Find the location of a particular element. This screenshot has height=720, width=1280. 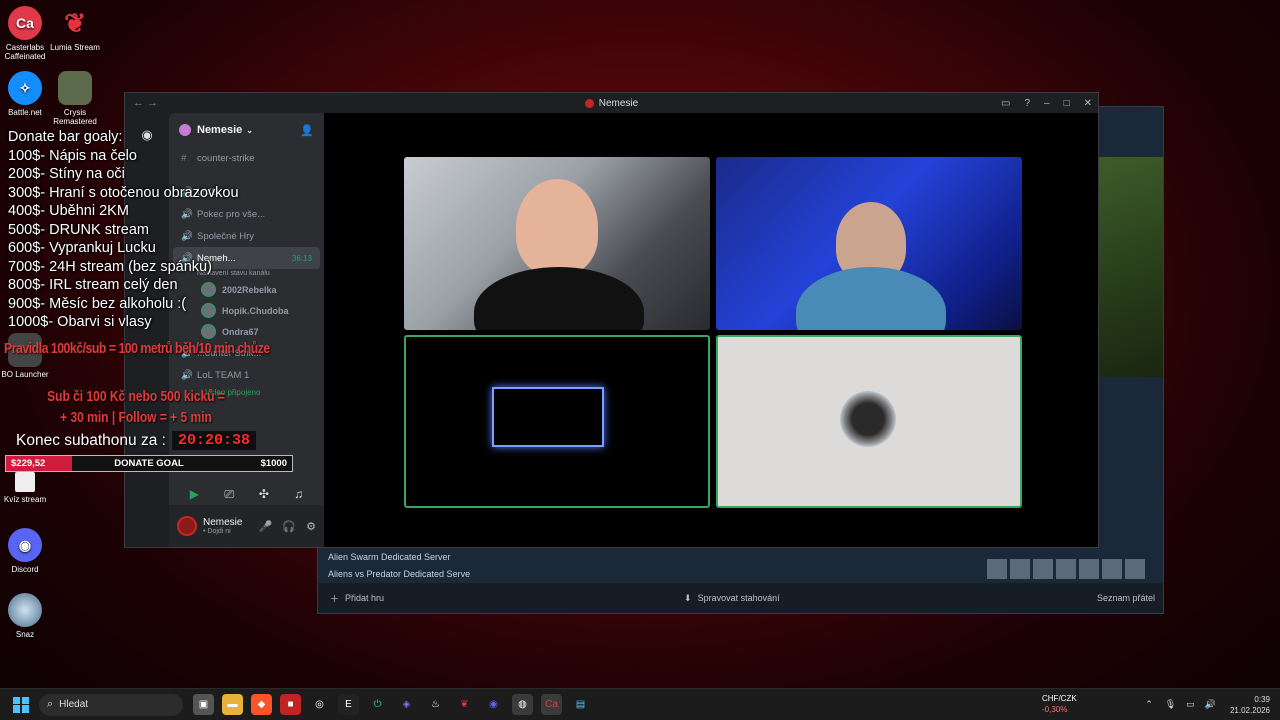

microphone-icon: 🎤 is located at coordinates (266, 526).